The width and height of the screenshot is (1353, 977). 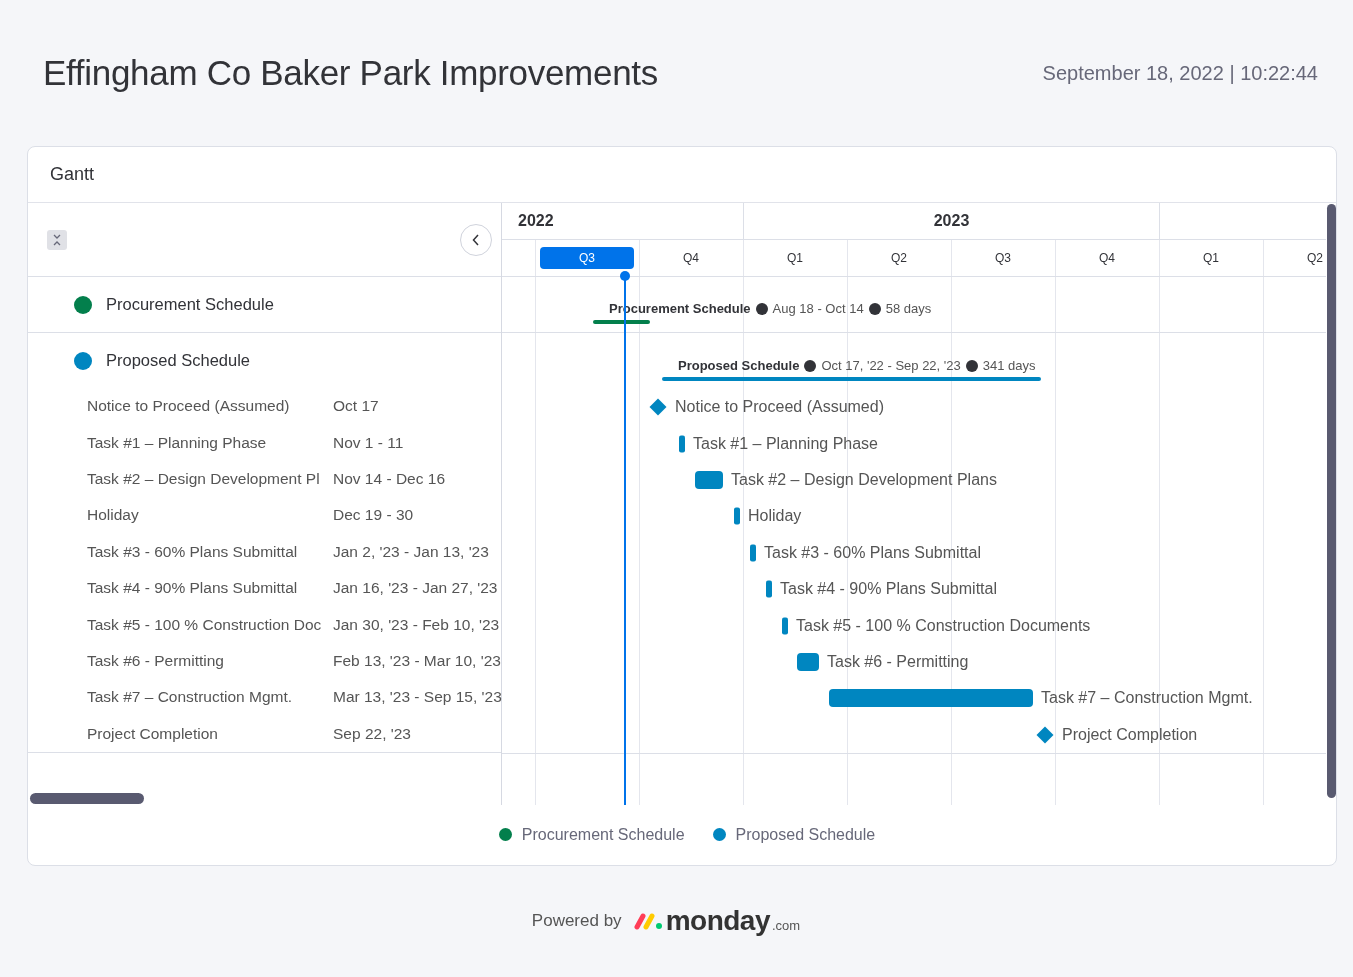 What do you see at coordinates (576, 921) in the screenshot?
I see `powered-by-text: Powered by` at bounding box center [576, 921].